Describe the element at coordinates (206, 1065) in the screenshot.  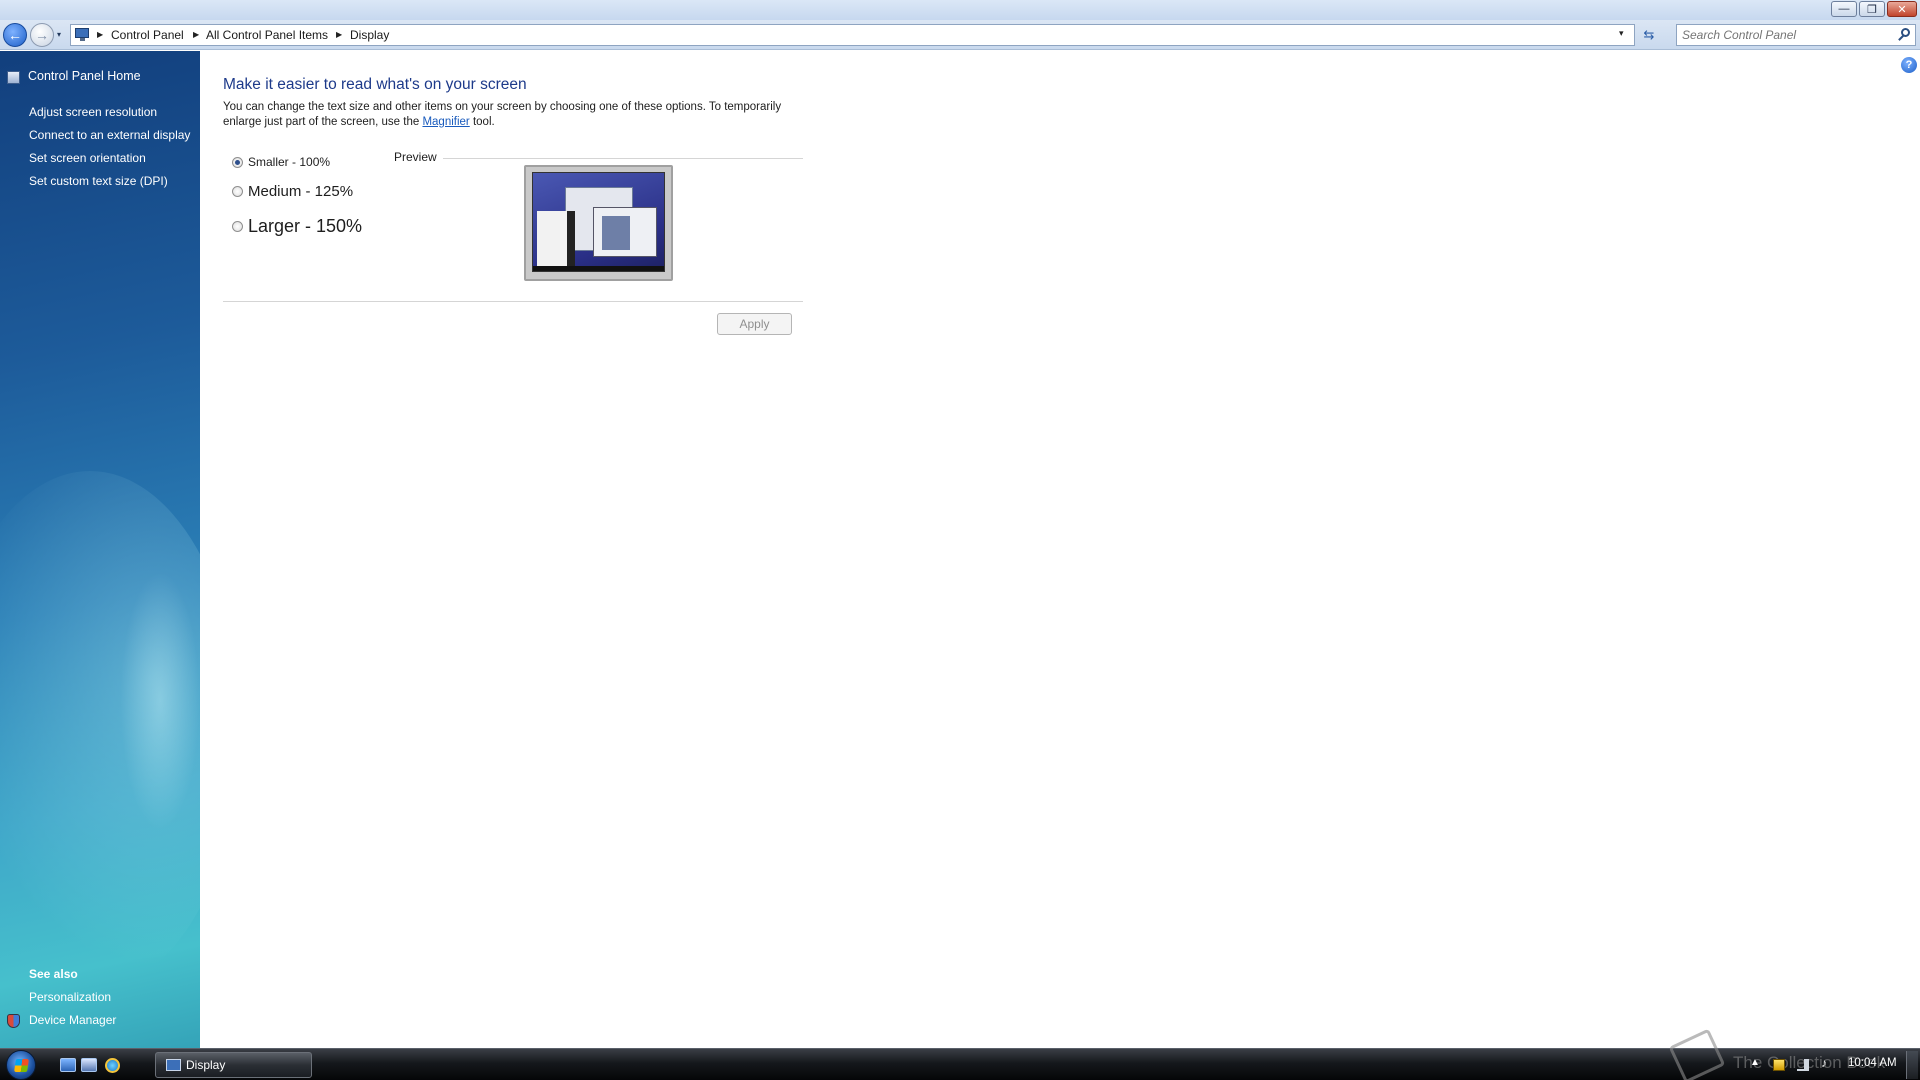
I see `taskbar-button-label: Display` at that location.